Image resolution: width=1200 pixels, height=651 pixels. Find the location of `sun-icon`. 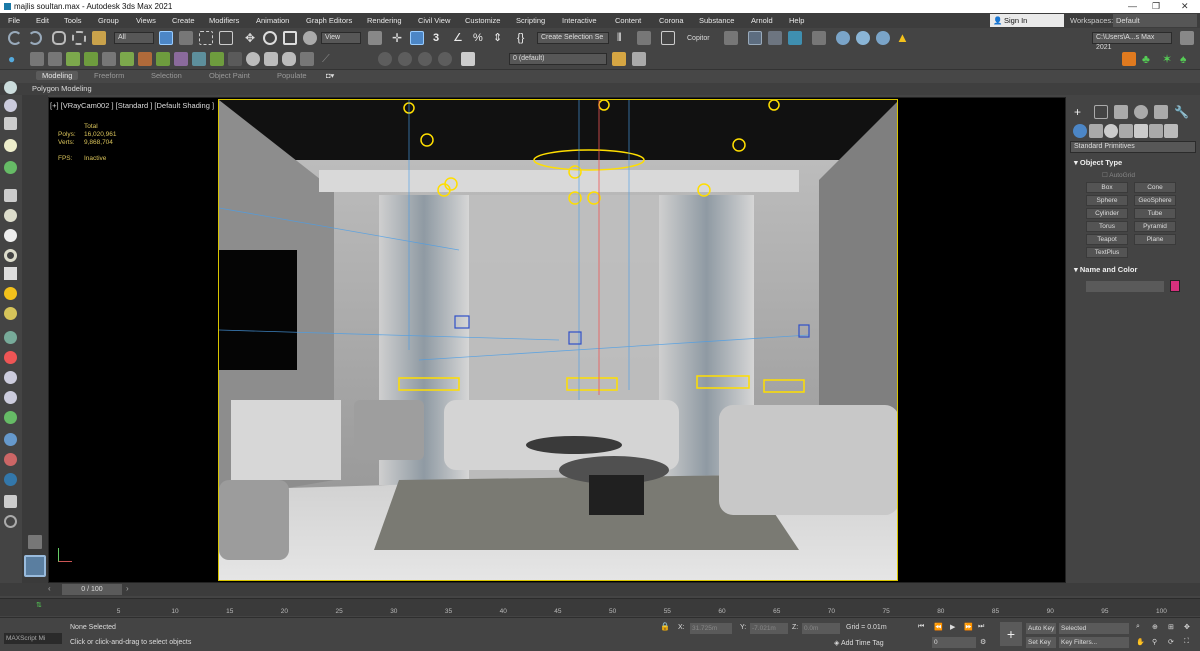

sun-icon is located at coordinates (10, 293).